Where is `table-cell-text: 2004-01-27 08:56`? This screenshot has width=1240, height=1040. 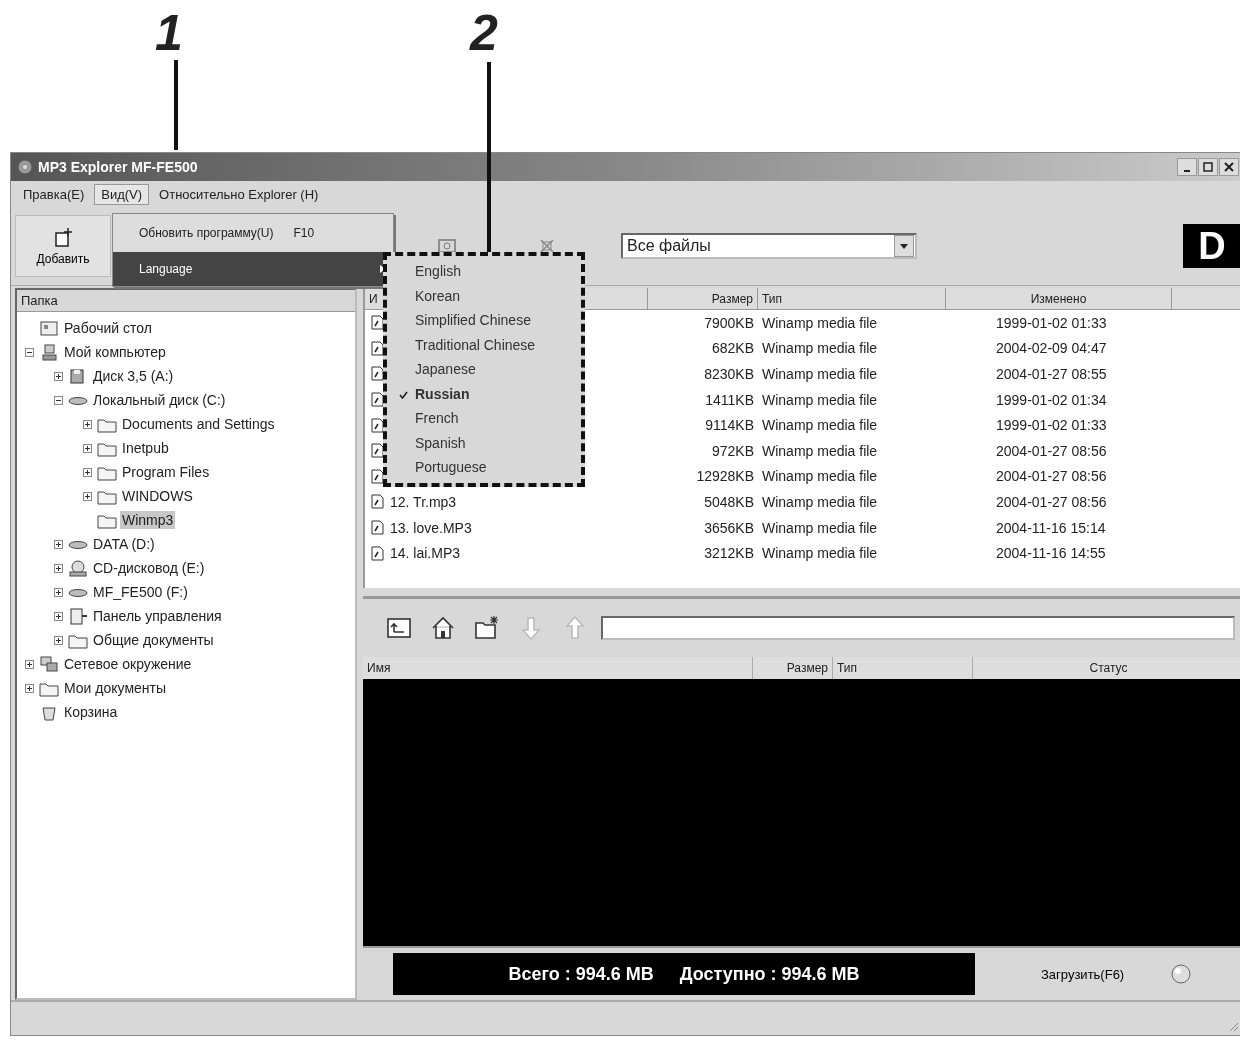 table-cell-text: 2004-01-27 08:56 is located at coordinates (1051, 501).